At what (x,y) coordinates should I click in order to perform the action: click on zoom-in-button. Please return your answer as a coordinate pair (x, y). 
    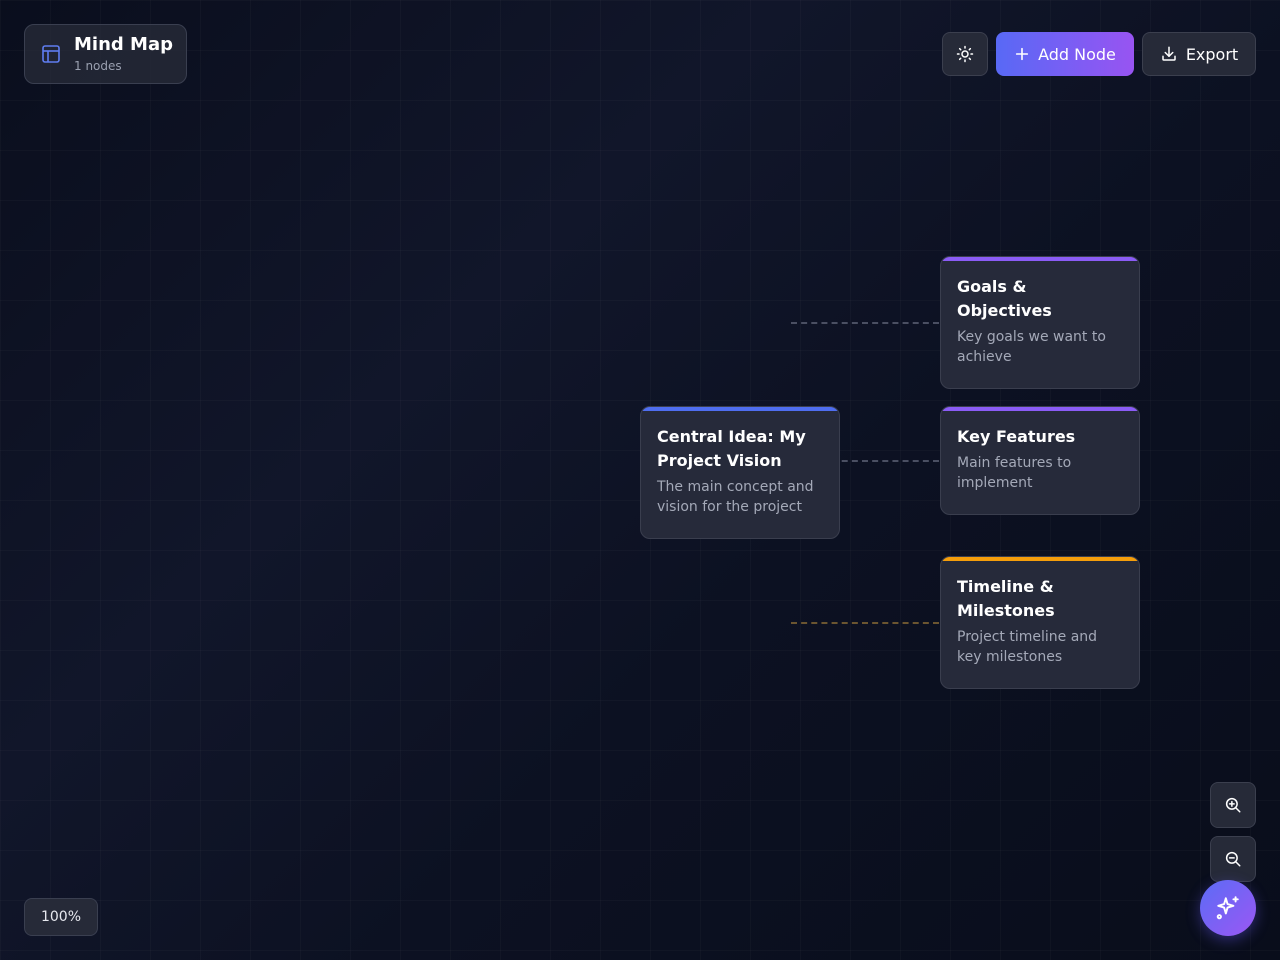
    Looking at the image, I should click on (1233, 805).